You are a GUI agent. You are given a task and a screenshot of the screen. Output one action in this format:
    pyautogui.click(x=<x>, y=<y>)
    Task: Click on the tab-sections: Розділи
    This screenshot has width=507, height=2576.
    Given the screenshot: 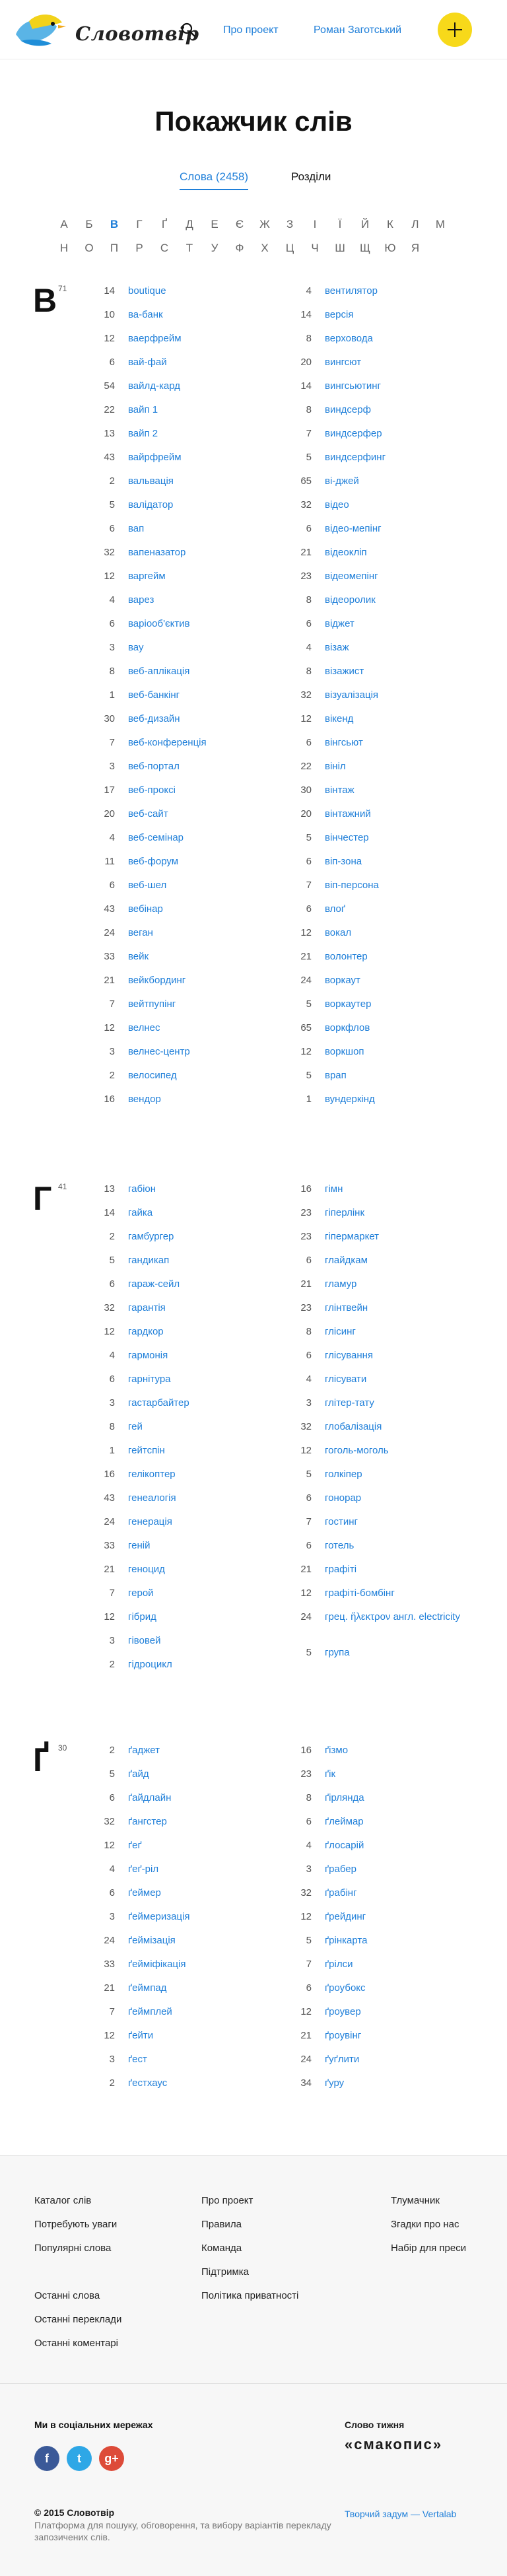 What is the action you would take?
    pyautogui.click(x=311, y=180)
    